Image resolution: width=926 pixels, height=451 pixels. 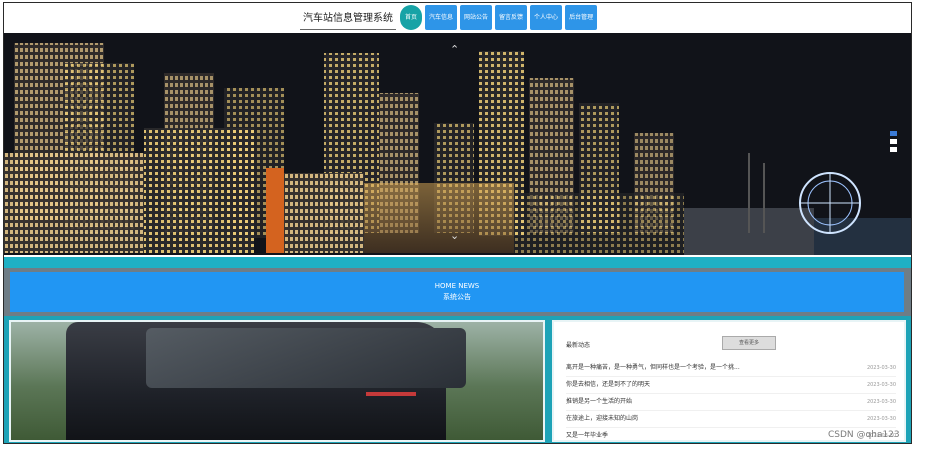 I want to click on bus-window, so click(x=306, y=358).